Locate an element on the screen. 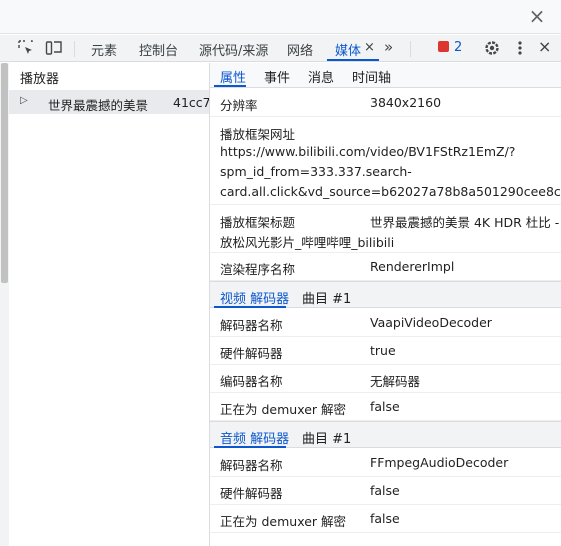 The image size is (561, 546). property-key: 播放框架网址 is located at coordinates (258, 134).